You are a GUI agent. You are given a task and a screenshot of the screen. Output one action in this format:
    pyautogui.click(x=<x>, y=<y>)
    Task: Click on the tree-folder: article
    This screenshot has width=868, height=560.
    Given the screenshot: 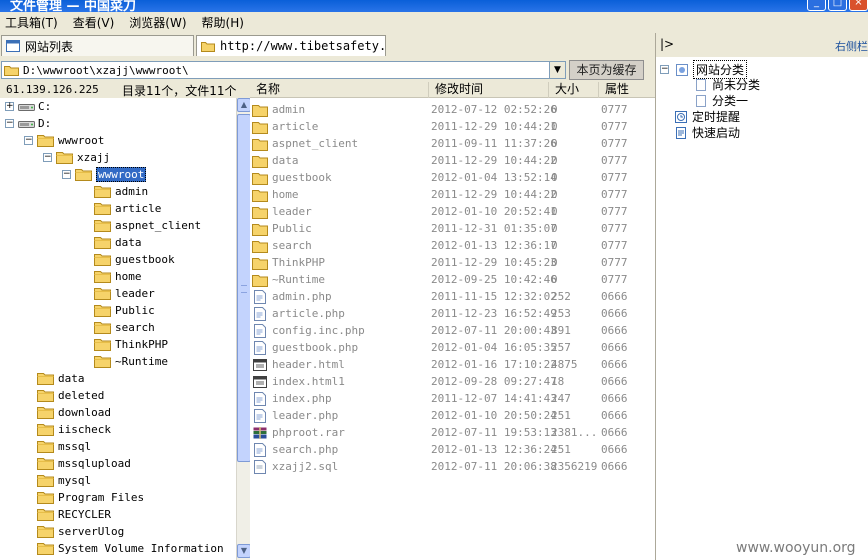 What is the action you would take?
    pyautogui.click(x=121, y=208)
    